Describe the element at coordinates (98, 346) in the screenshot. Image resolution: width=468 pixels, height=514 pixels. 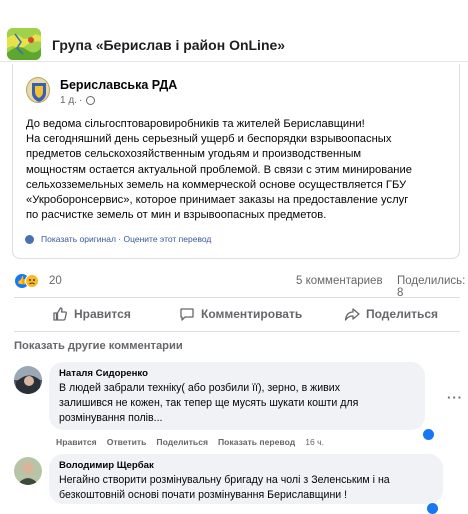
I see `show-more-comments-link: Показать другие комментарии` at that location.